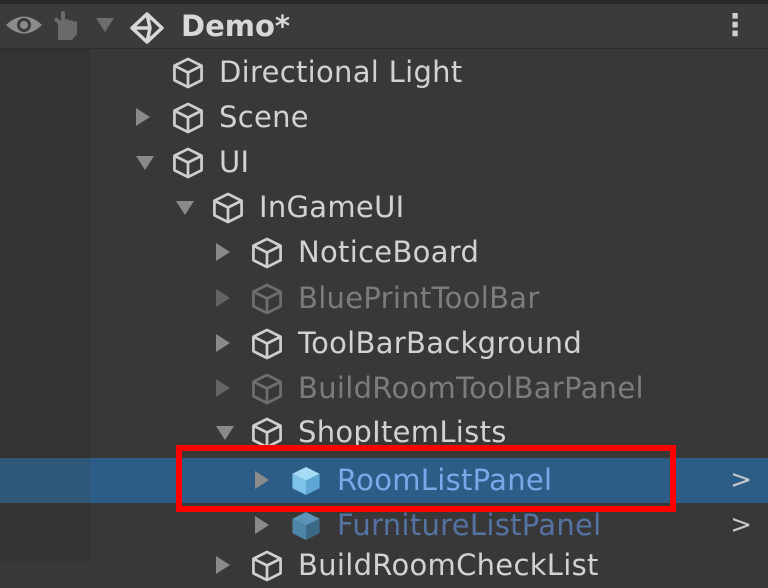 This screenshot has height=588, width=768. I want to click on hierarchy-row: Directional Light, so click(384, 72).